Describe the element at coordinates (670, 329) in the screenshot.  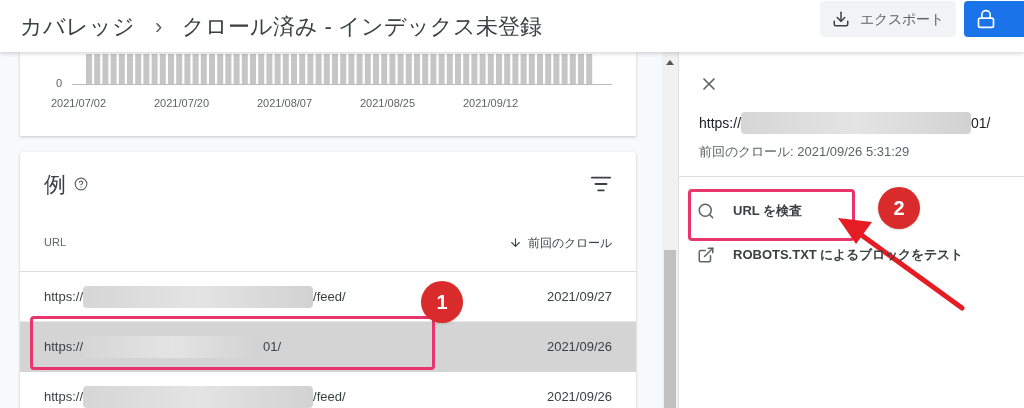
I see `scrollbar-thumb` at that location.